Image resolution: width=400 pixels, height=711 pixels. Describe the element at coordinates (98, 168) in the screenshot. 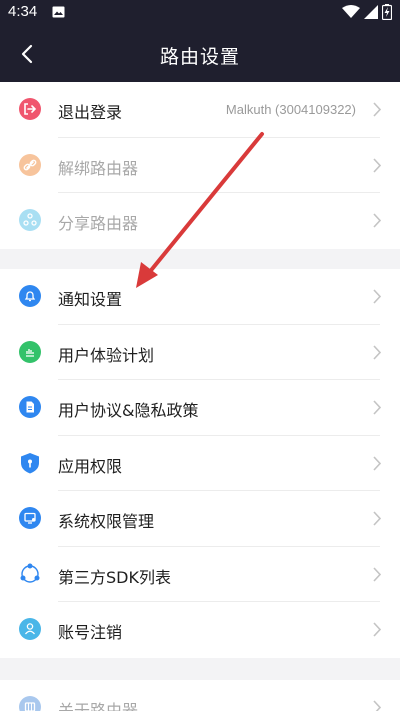

I see `unbind-router-label: 解绑路由器` at that location.